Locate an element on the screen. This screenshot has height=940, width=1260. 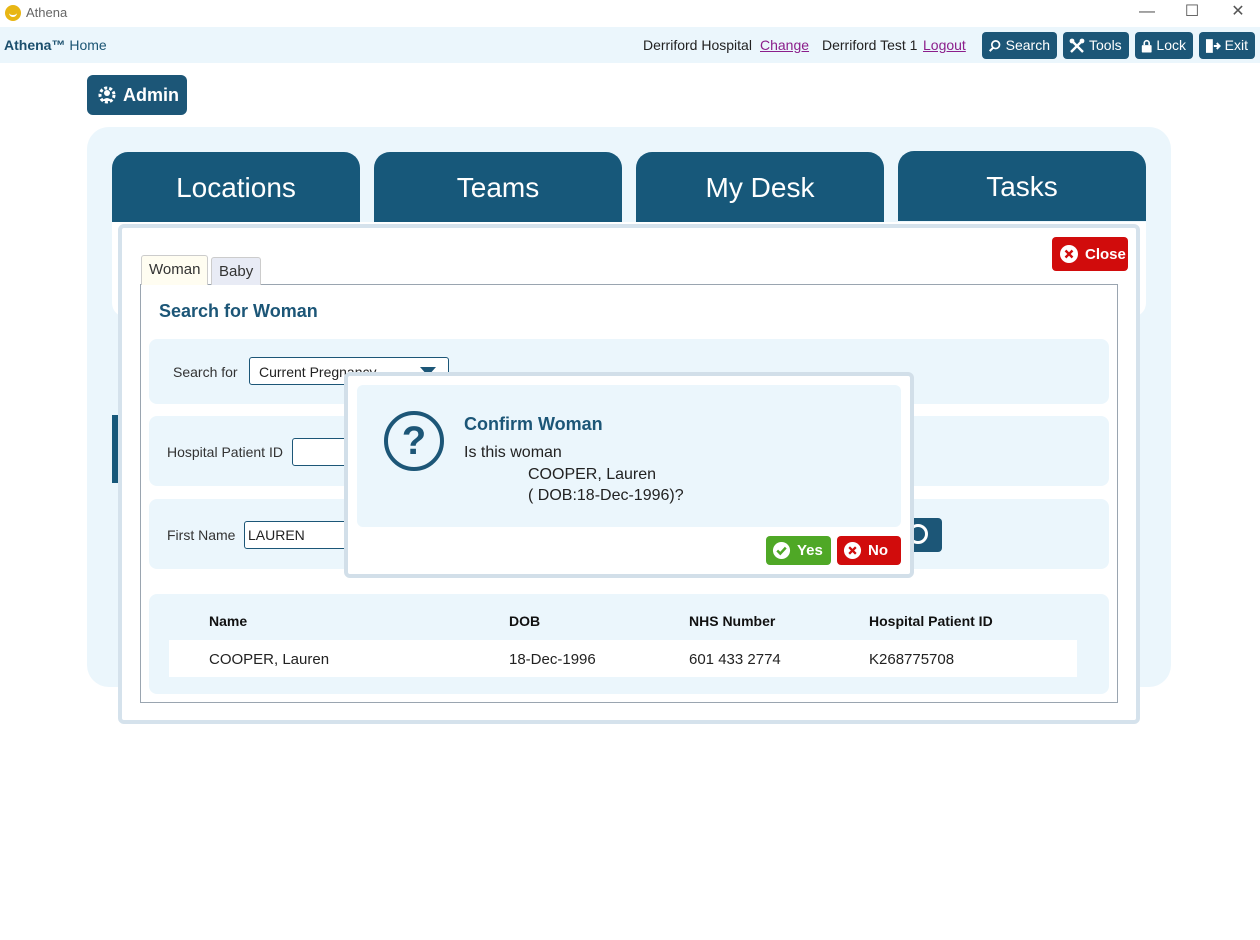
yes-button: Yes is located at coordinates (798, 550).